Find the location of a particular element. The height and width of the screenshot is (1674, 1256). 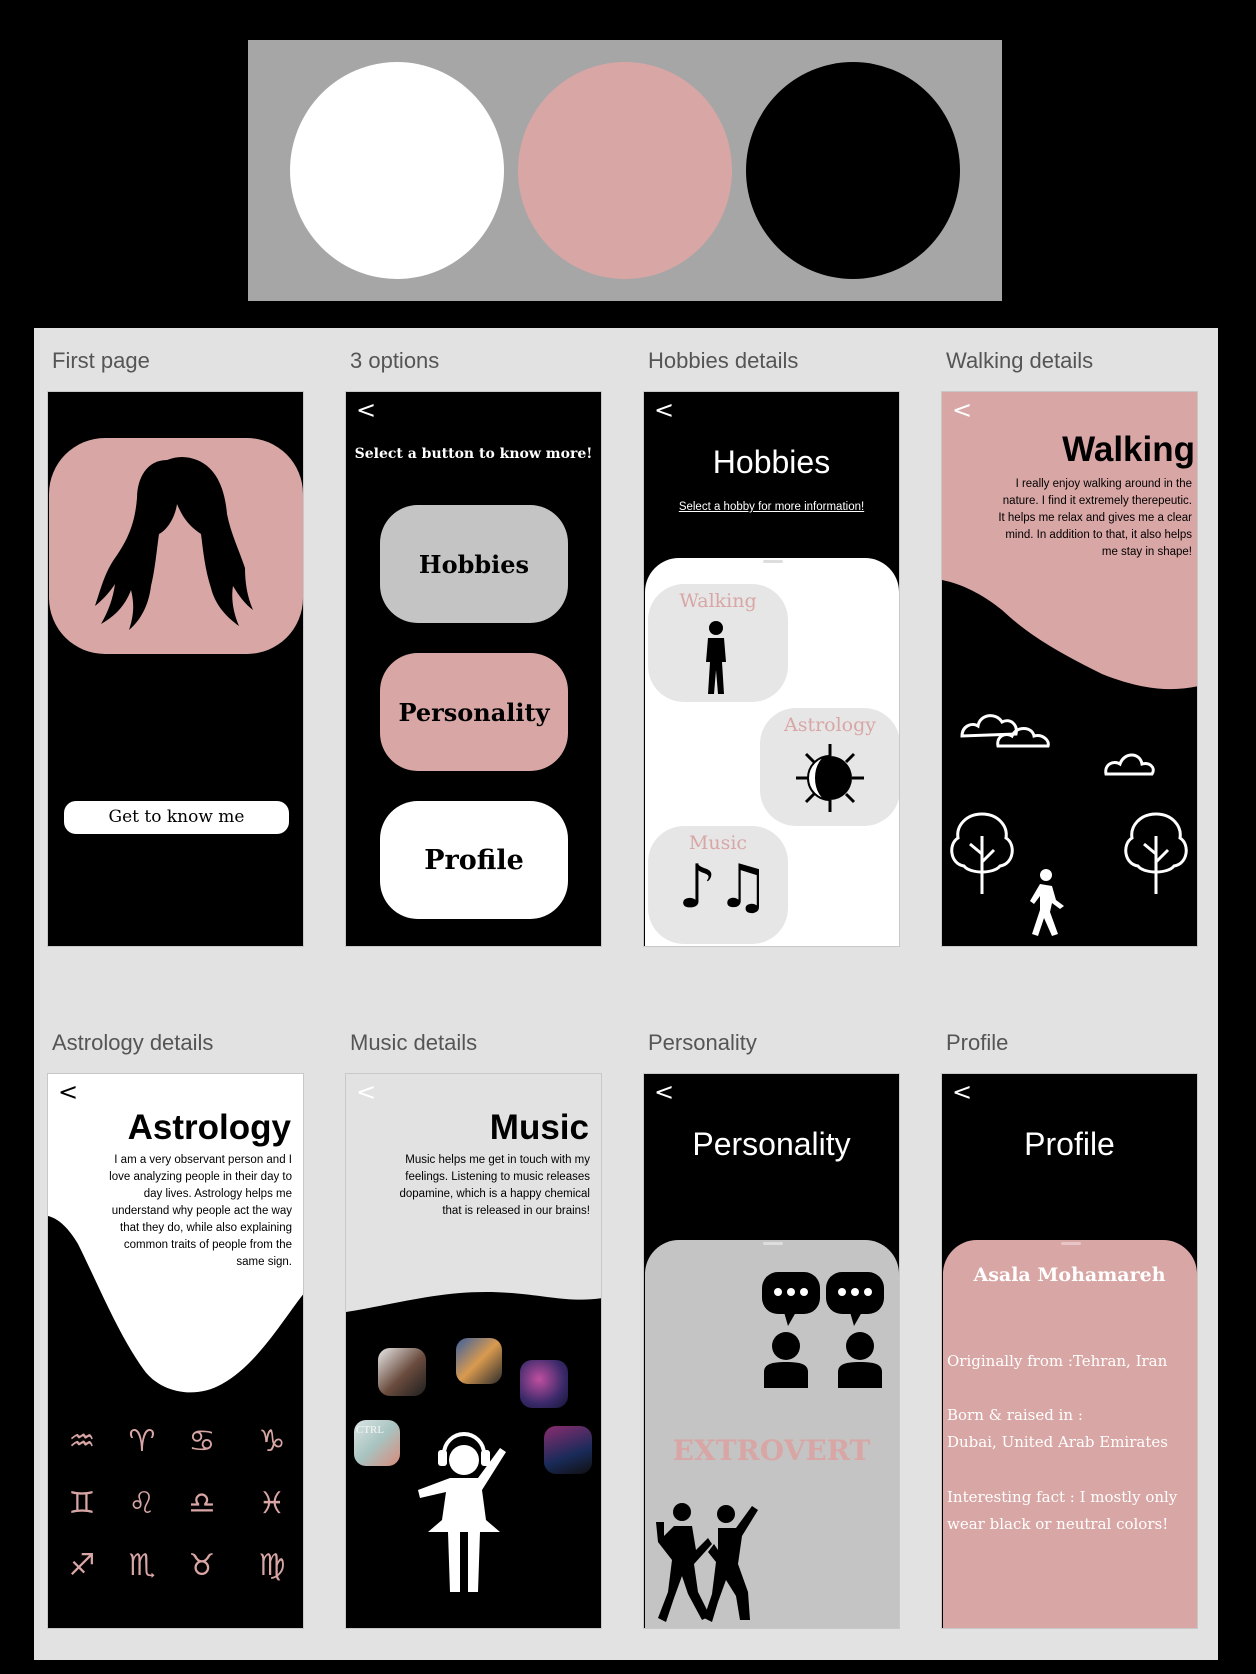

woman-silhouette-icon is located at coordinates (174, 543).